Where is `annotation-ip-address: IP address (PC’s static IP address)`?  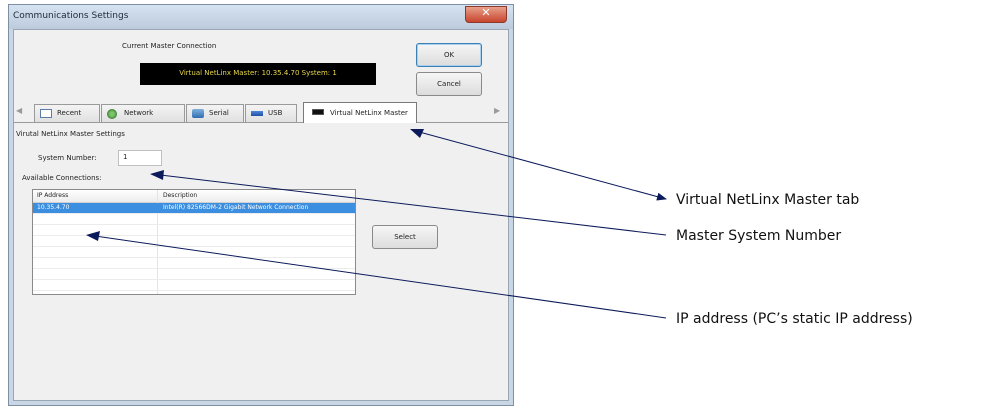 annotation-ip-address: IP address (PC’s static IP address) is located at coordinates (794, 319).